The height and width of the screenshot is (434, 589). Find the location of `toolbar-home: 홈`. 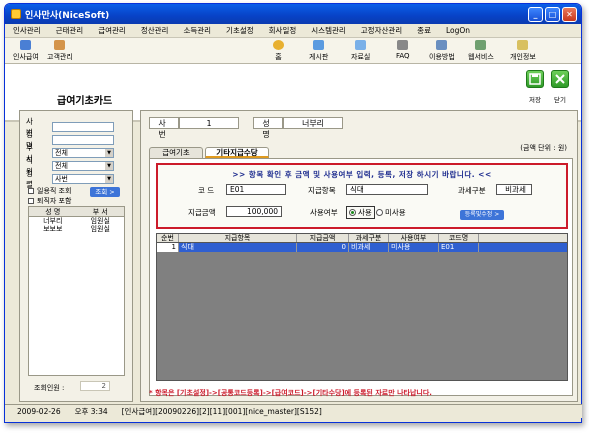

toolbar-home: 홈 is located at coordinates (278, 51).